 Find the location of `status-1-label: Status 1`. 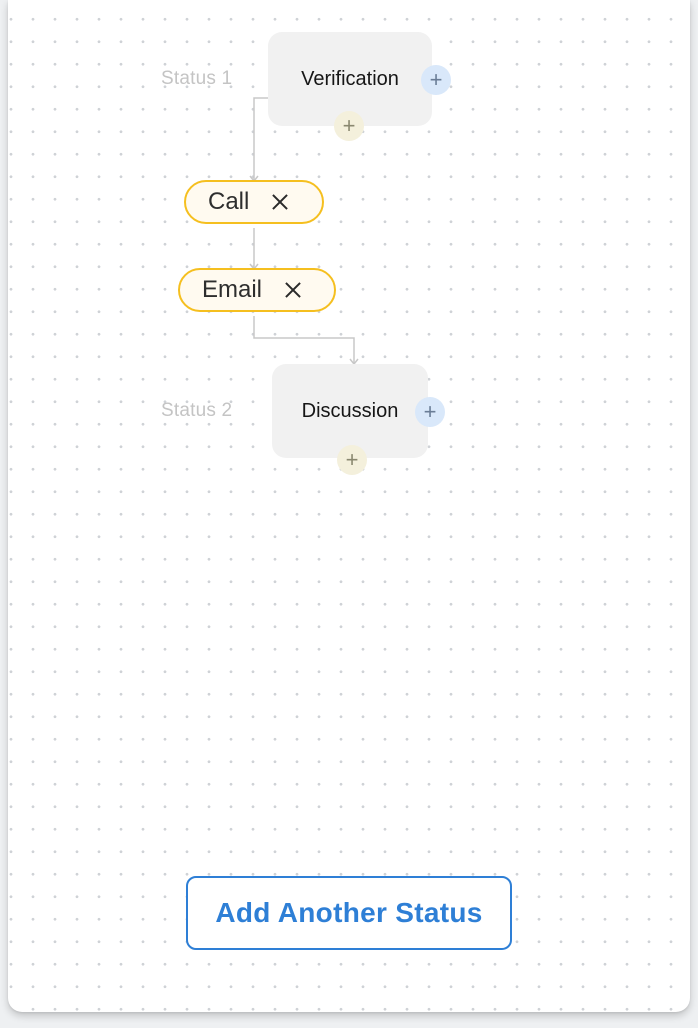

status-1-label: Status 1 is located at coordinates (197, 78).